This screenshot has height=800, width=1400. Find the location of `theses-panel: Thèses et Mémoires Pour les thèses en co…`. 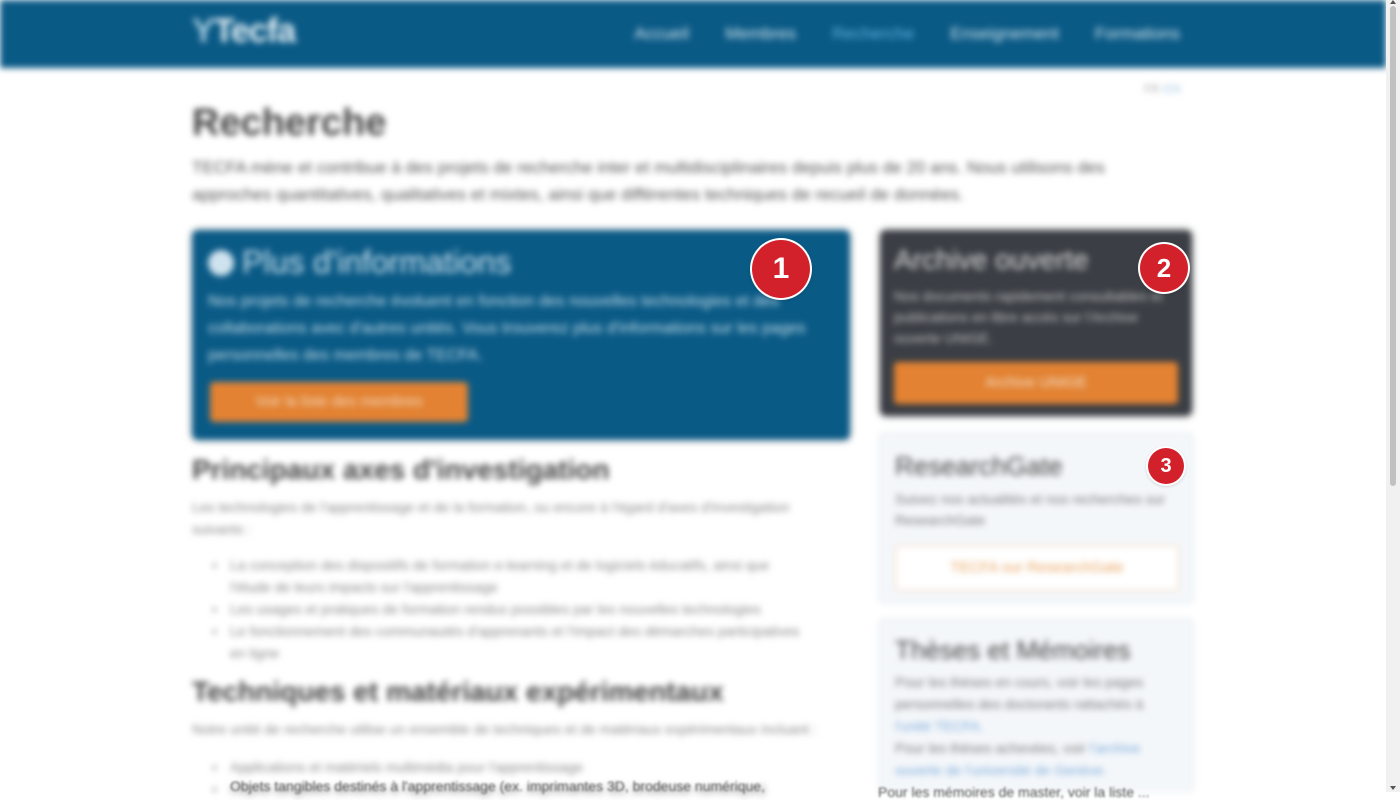

theses-panel: Thèses et Mémoires Pour les thèses en co… is located at coordinates (1036, 705).